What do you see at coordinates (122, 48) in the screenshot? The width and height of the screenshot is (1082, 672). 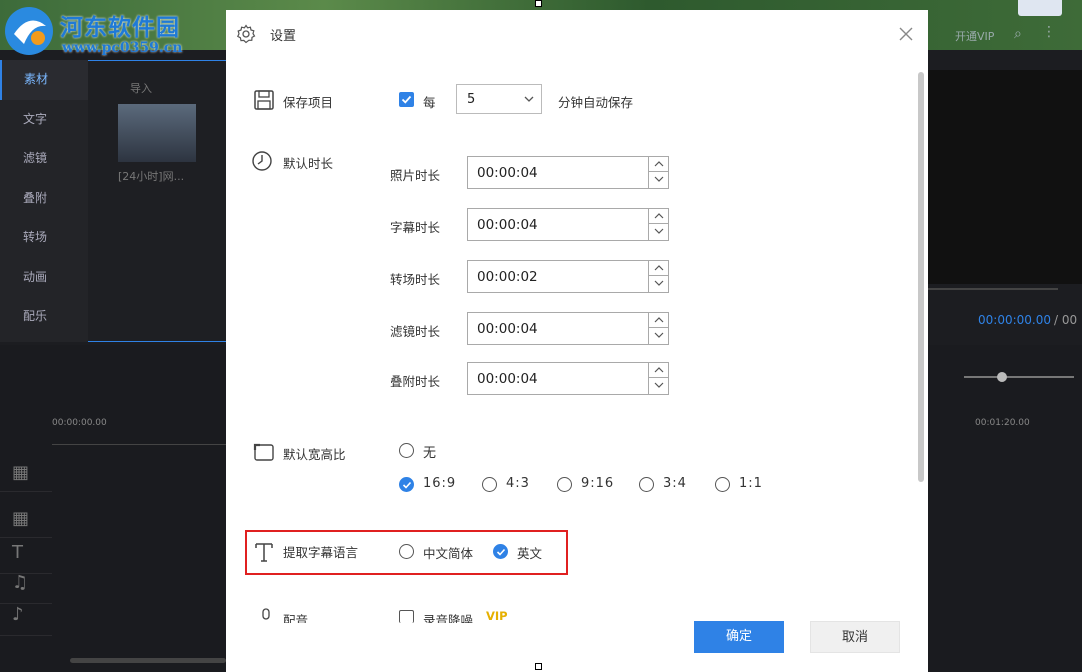 I see `watermark-url: www.pc0359.cn` at bounding box center [122, 48].